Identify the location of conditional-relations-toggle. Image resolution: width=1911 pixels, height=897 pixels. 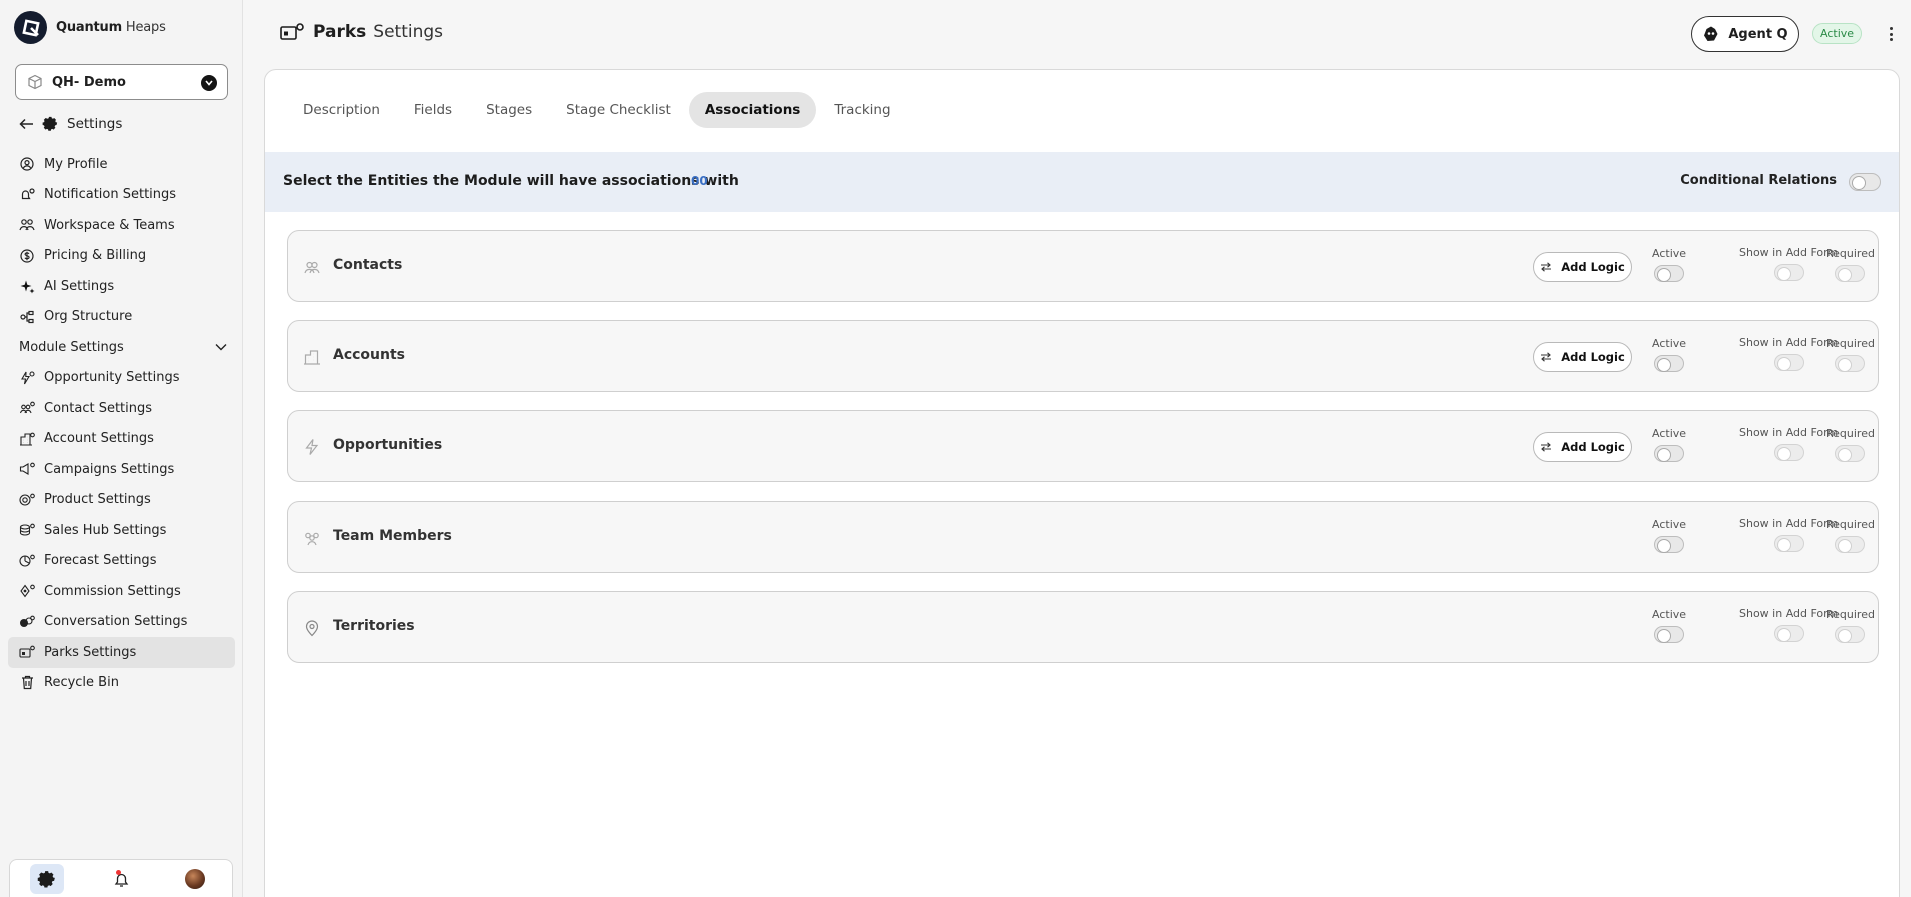
(1865, 182).